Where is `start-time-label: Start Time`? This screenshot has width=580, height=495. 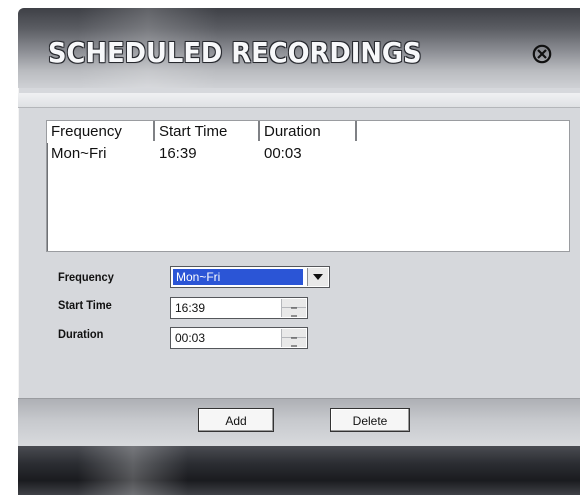
start-time-label: Start Time is located at coordinates (85, 305).